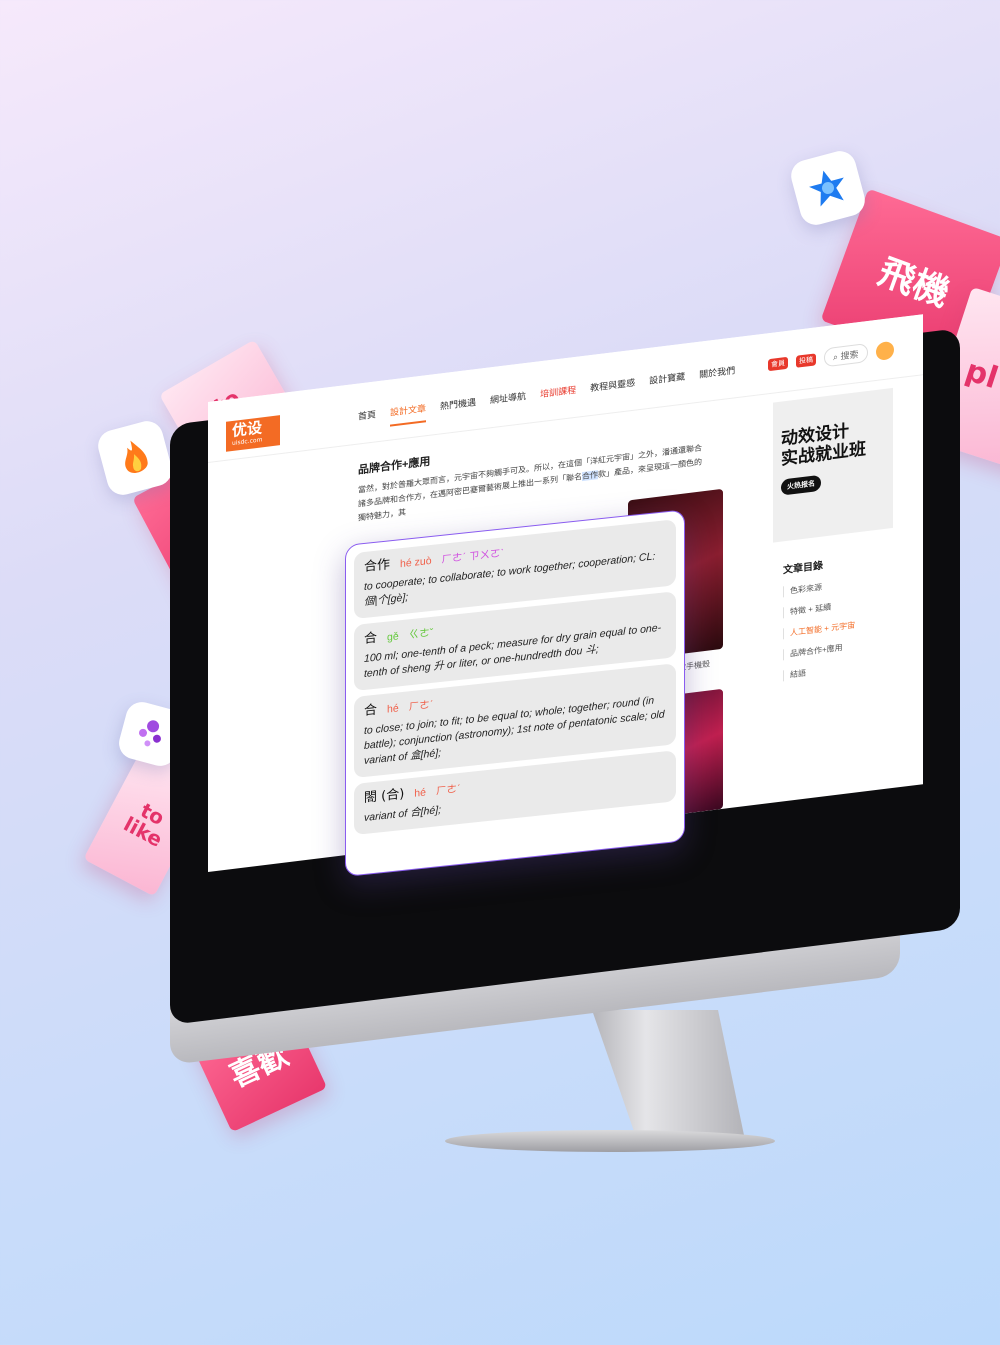  What do you see at coordinates (367, 418) in the screenshot?
I see `nav-home: 首頁` at bounding box center [367, 418].